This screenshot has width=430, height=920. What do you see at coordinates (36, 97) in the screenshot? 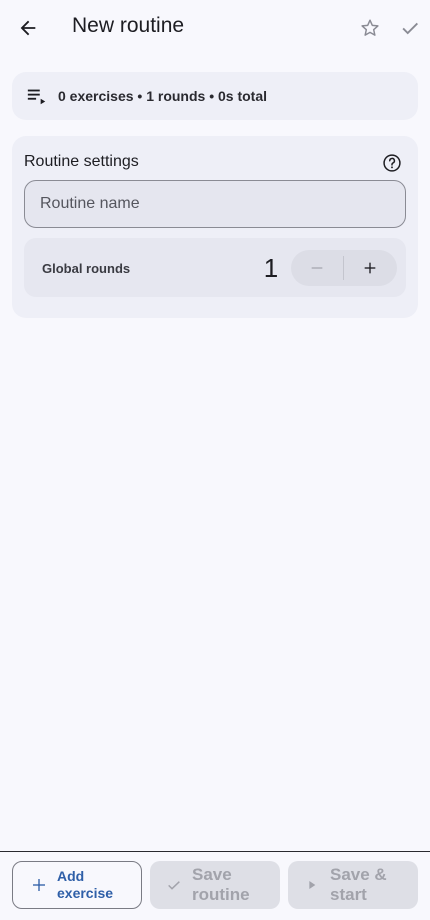
I see `playlist-play-icon` at bounding box center [36, 97].